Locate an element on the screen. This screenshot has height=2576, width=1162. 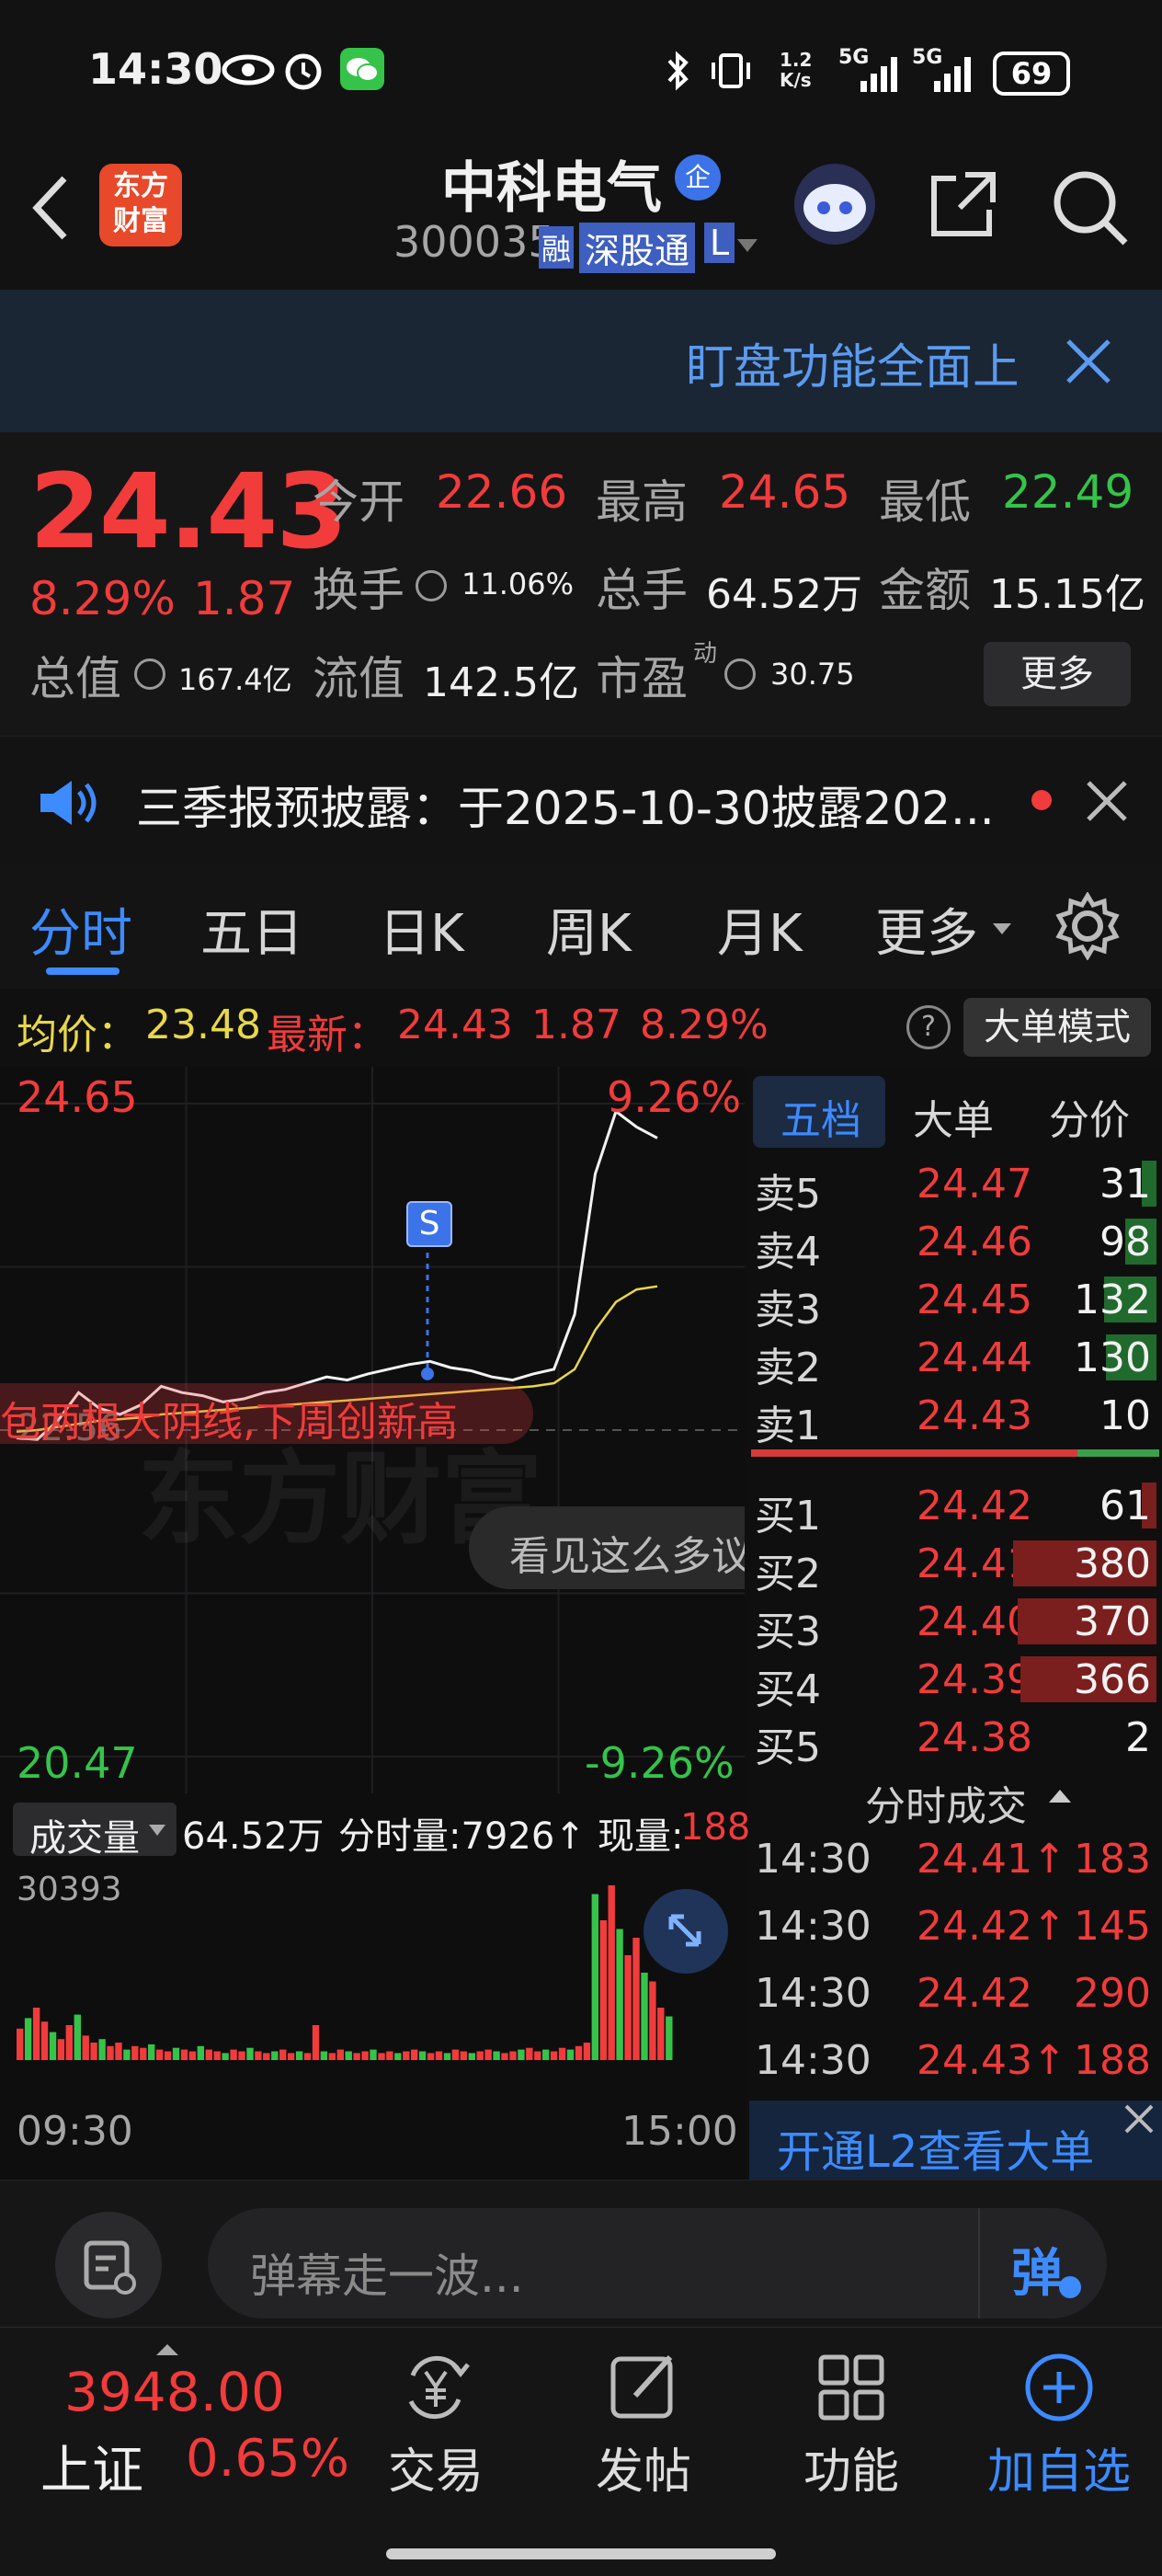
brand-logo: 东方 财富 is located at coordinates (141, 205).